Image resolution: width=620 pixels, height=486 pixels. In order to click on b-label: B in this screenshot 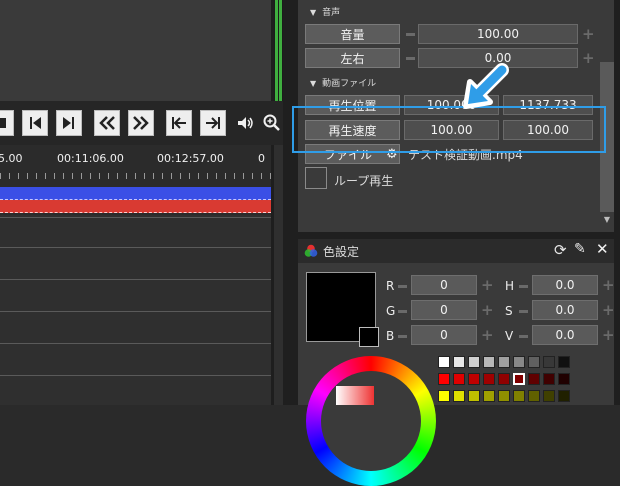, I will do `click(390, 336)`.